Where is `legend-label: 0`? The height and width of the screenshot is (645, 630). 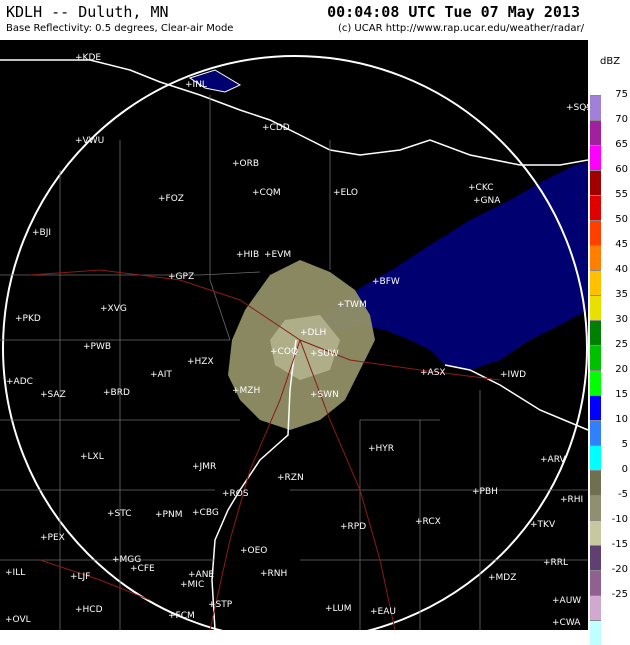
legend-label: 0 is located at coordinates (624, 469).